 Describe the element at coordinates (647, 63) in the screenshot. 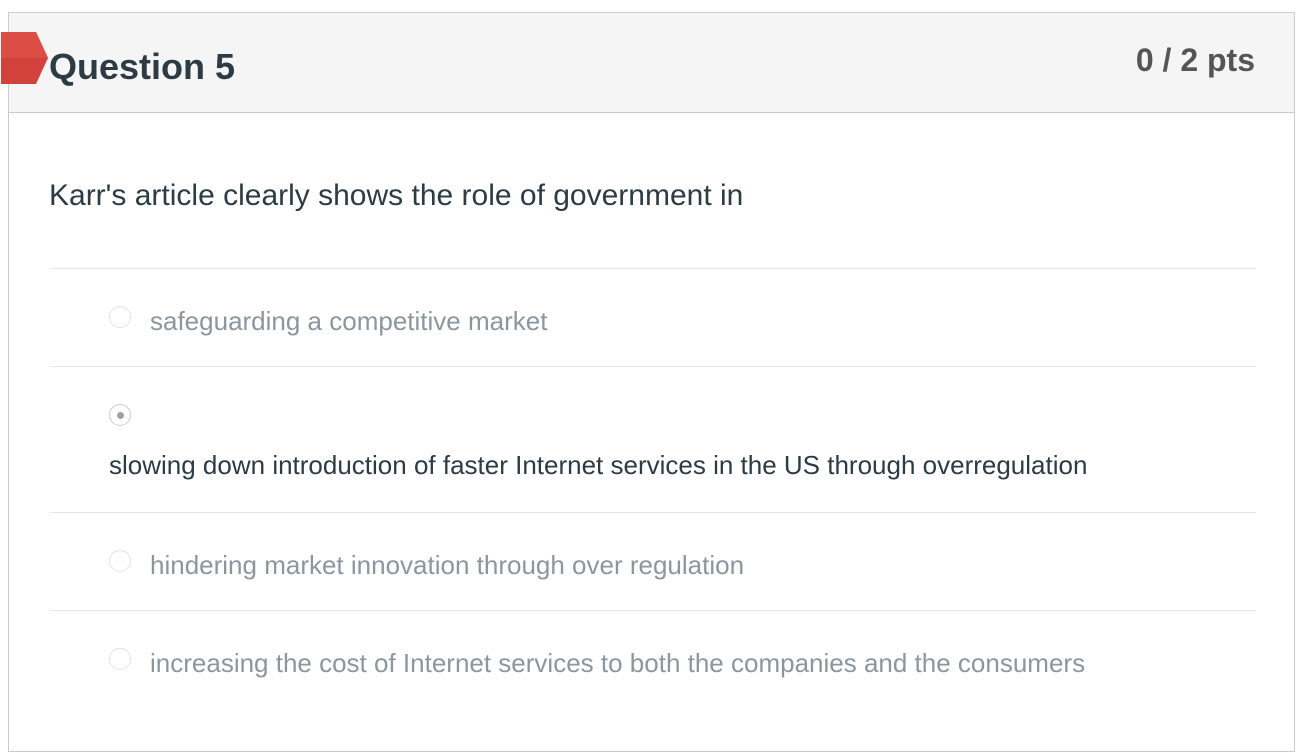

I see `question-header: Question 5 0 / 2 pts` at that location.